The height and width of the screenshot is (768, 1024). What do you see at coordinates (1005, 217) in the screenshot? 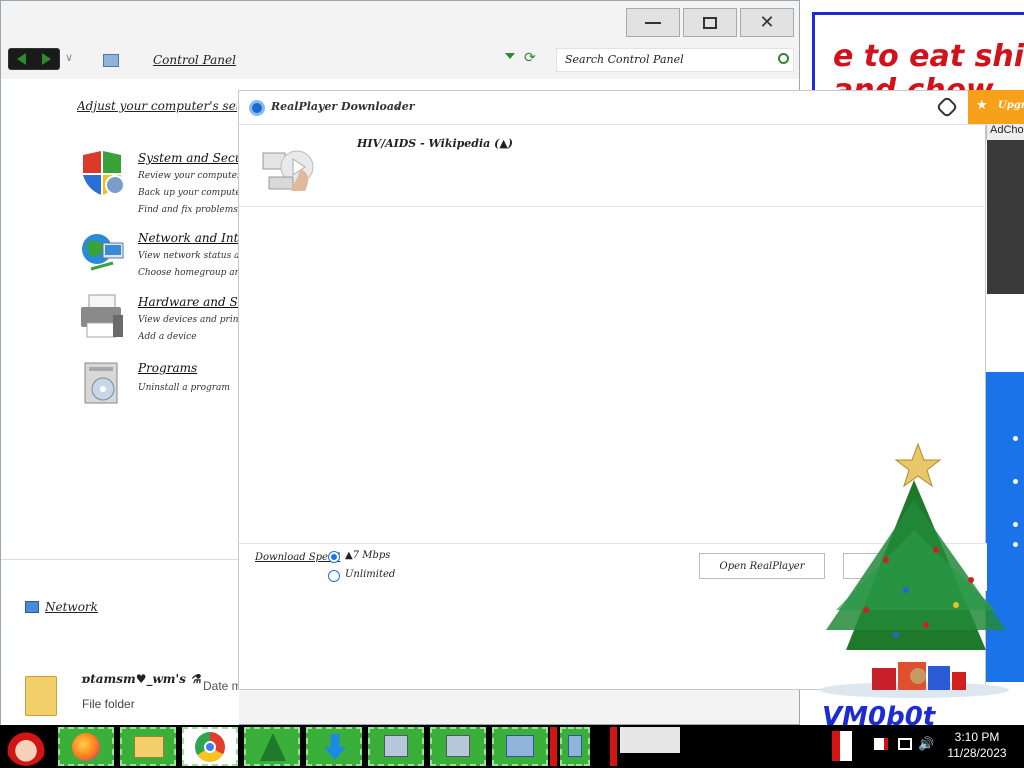
I see `ad-banner` at bounding box center [1005, 217].